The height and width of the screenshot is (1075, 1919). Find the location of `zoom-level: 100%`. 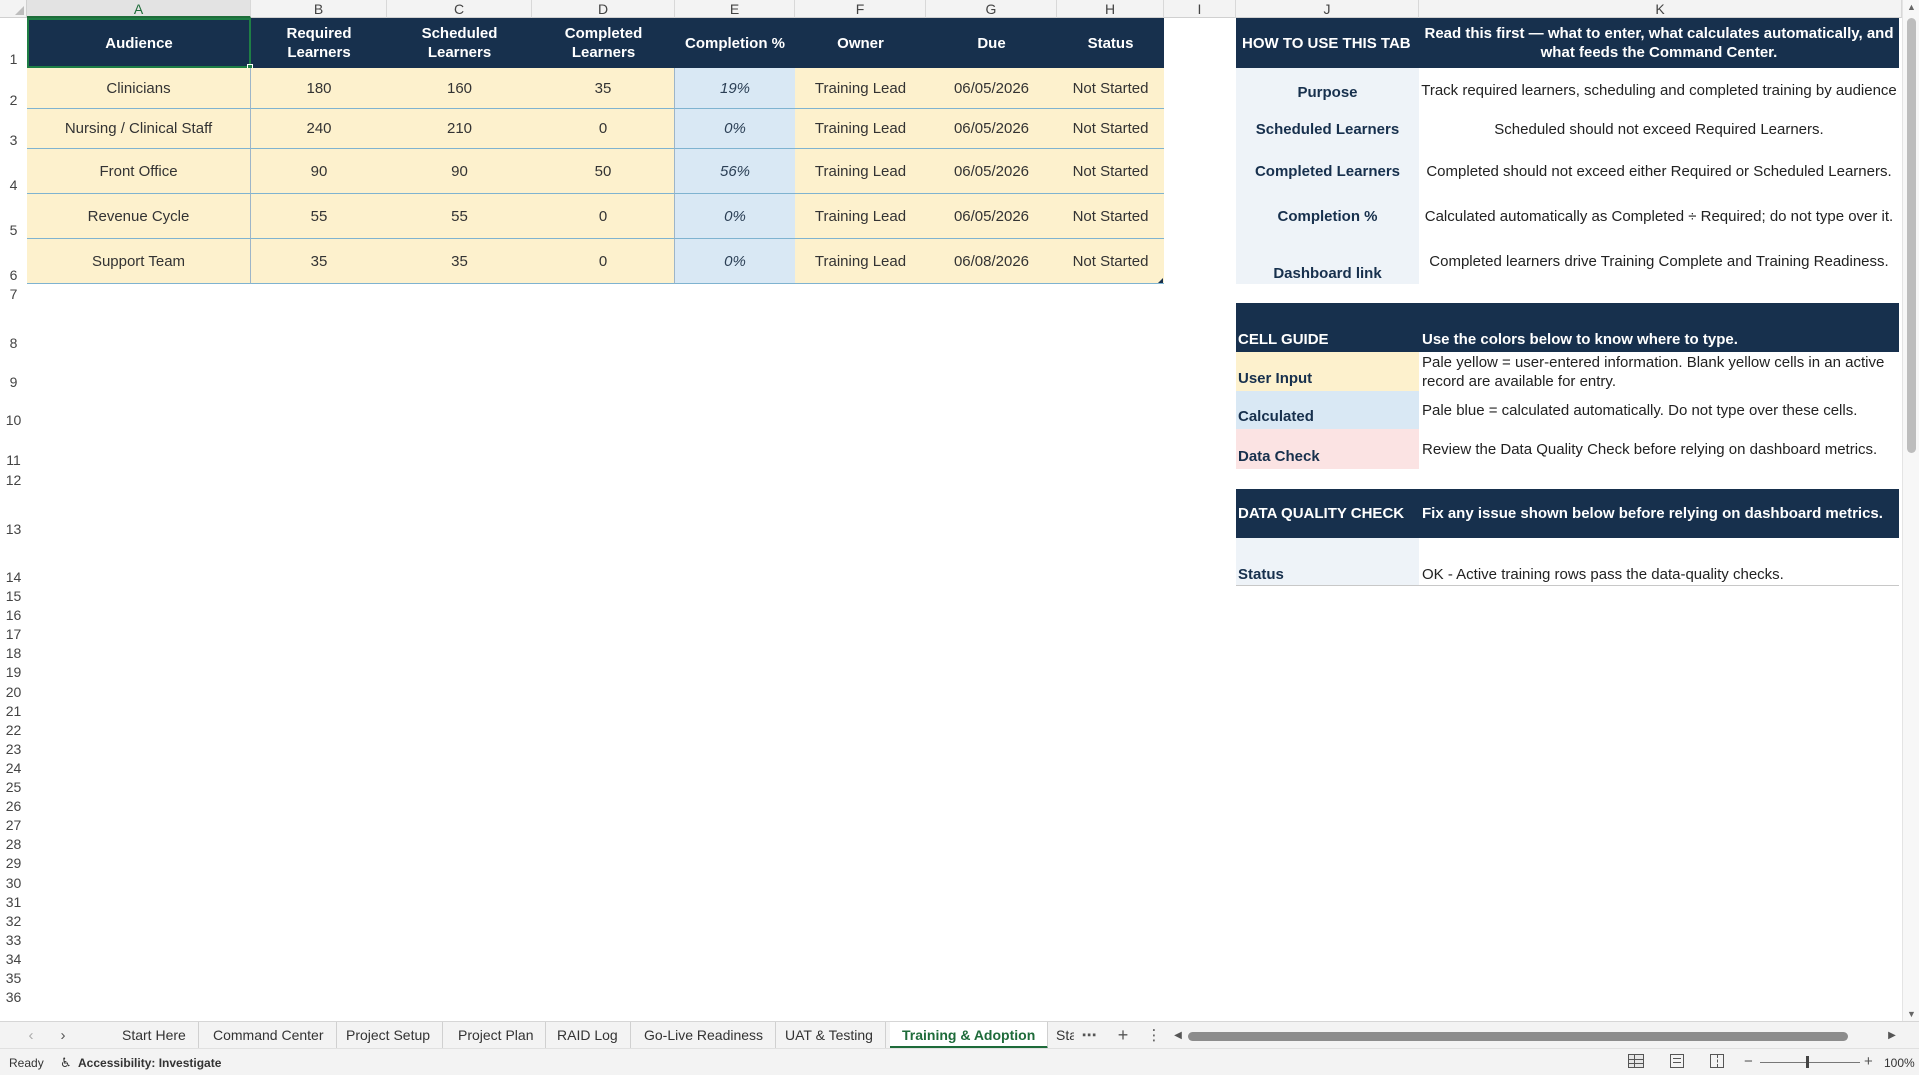

zoom-level: 100% is located at coordinates (1899, 1063).